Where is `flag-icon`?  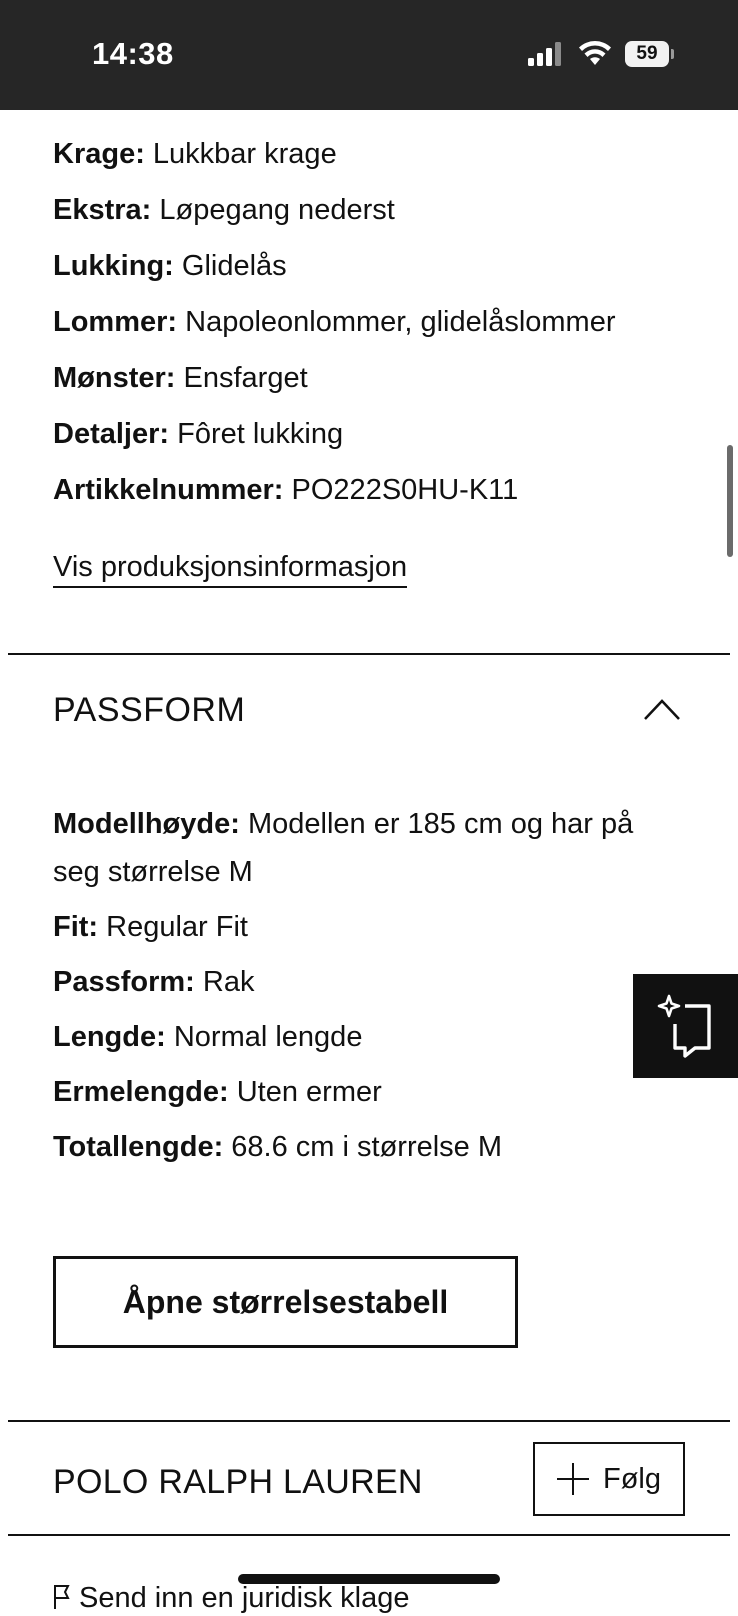
flag-icon is located at coordinates (62, 1597).